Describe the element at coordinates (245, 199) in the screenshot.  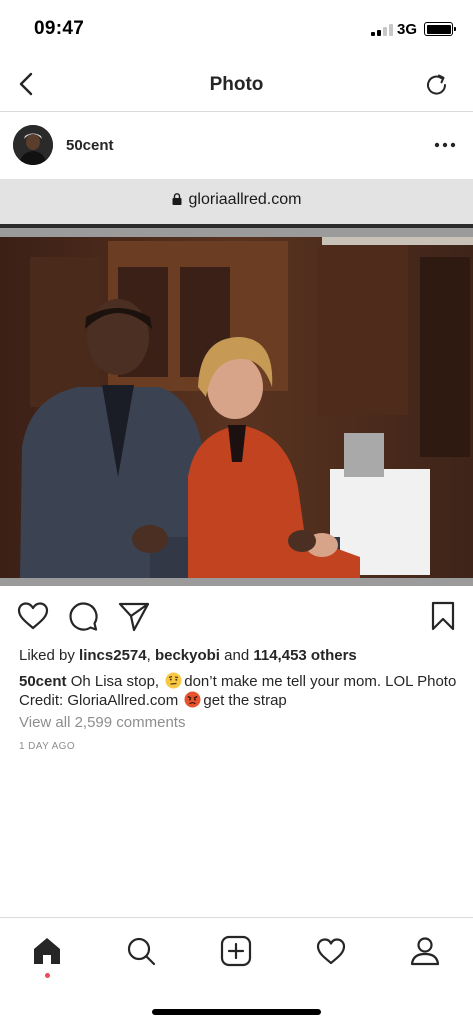
I see `url-text: gloriaallred.com` at that location.